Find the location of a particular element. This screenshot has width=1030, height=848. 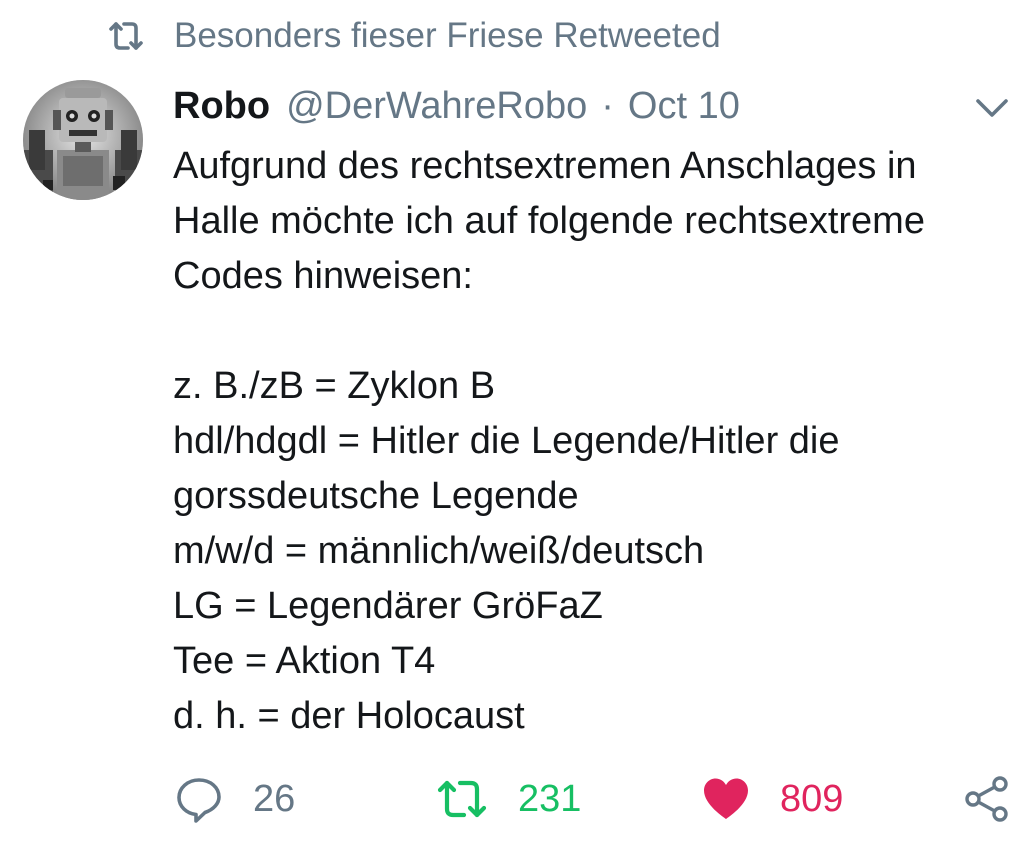

tweet-text-line: m/w/d = männlich/weiß/deutsch is located at coordinates (439, 551).